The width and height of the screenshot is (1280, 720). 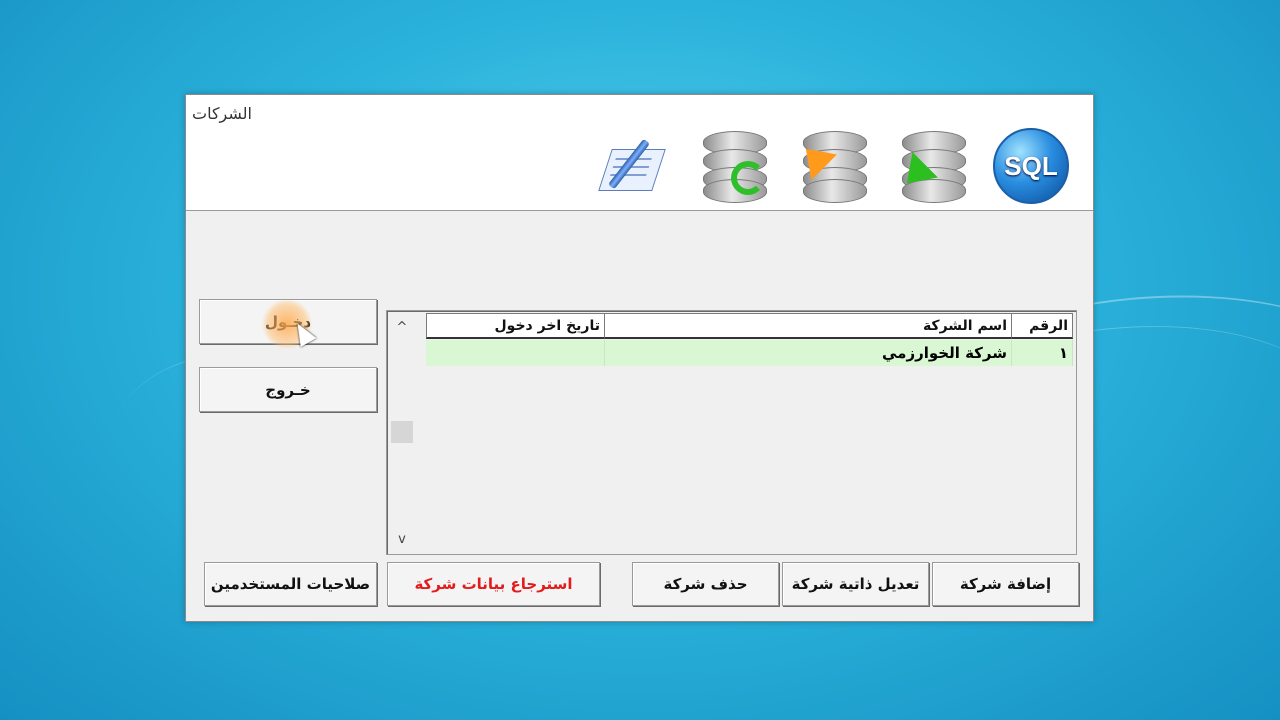 What do you see at coordinates (632, 166) in the screenshot?
I see `edit-document-icon` at bounding box center [632, 166].